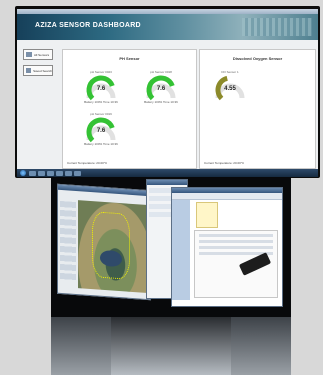  What do you see at coordinates (23, 173) in the screenshot?
I see `start-button` at bounding box center [23, 173].